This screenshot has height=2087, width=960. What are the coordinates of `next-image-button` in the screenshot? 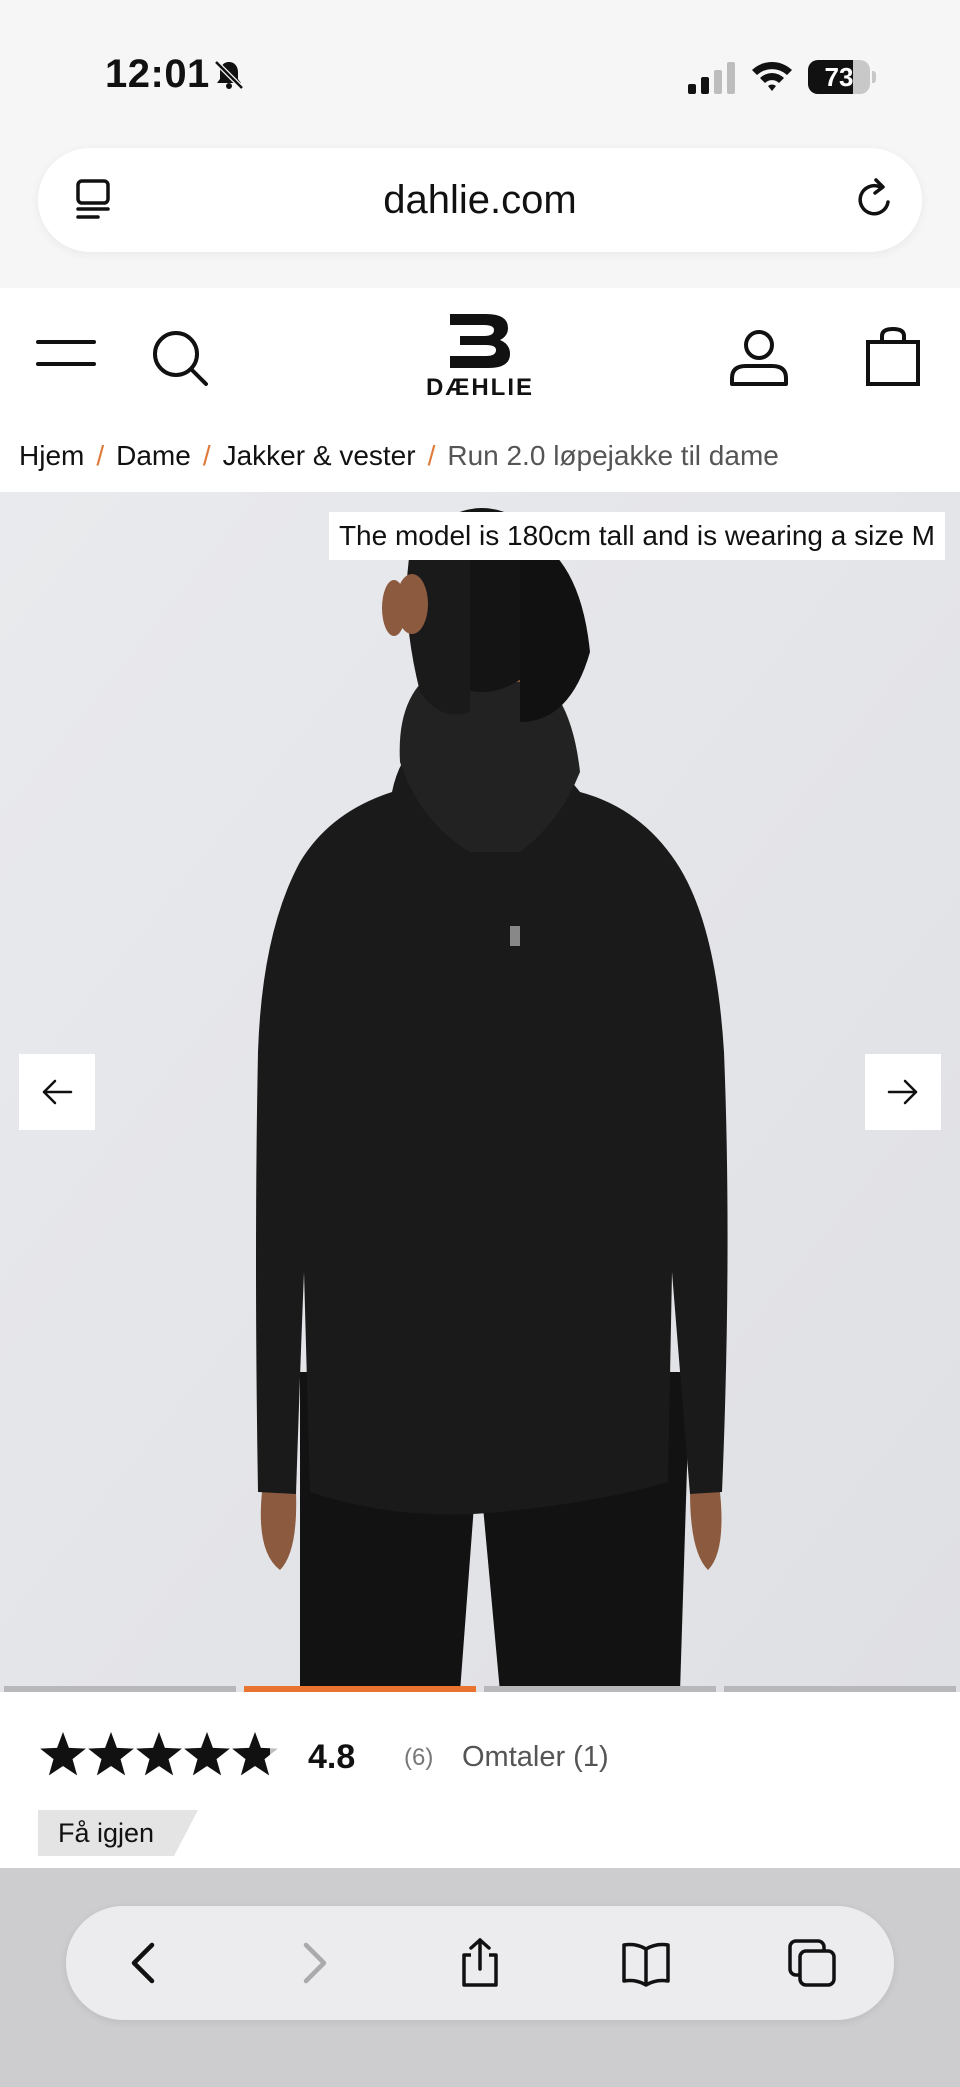 It's located at (903, 1092).